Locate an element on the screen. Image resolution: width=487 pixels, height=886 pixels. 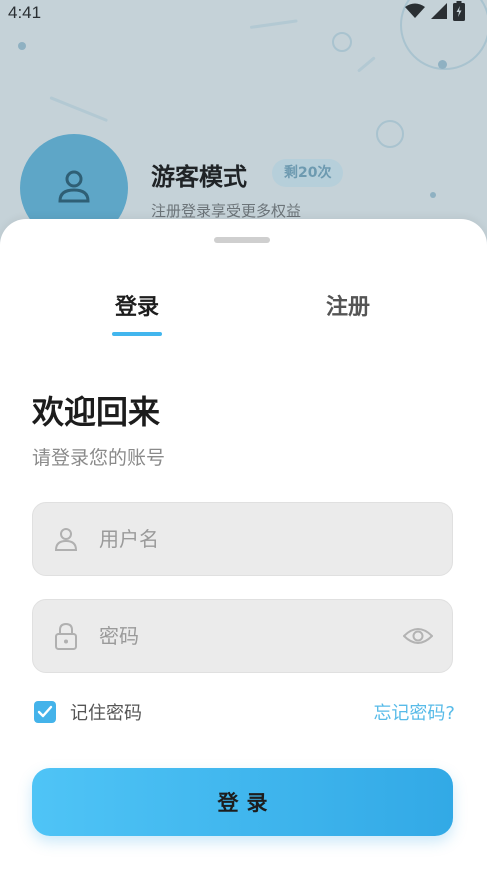
user-icon is located at coordinates (66, 539).